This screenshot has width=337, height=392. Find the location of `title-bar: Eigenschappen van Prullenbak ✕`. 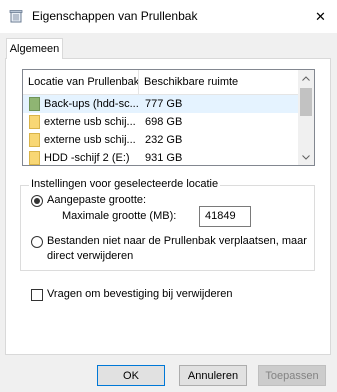

title-bar: Eigenschappen van Prullenbak ✕ is located at coordinates (168, 16).